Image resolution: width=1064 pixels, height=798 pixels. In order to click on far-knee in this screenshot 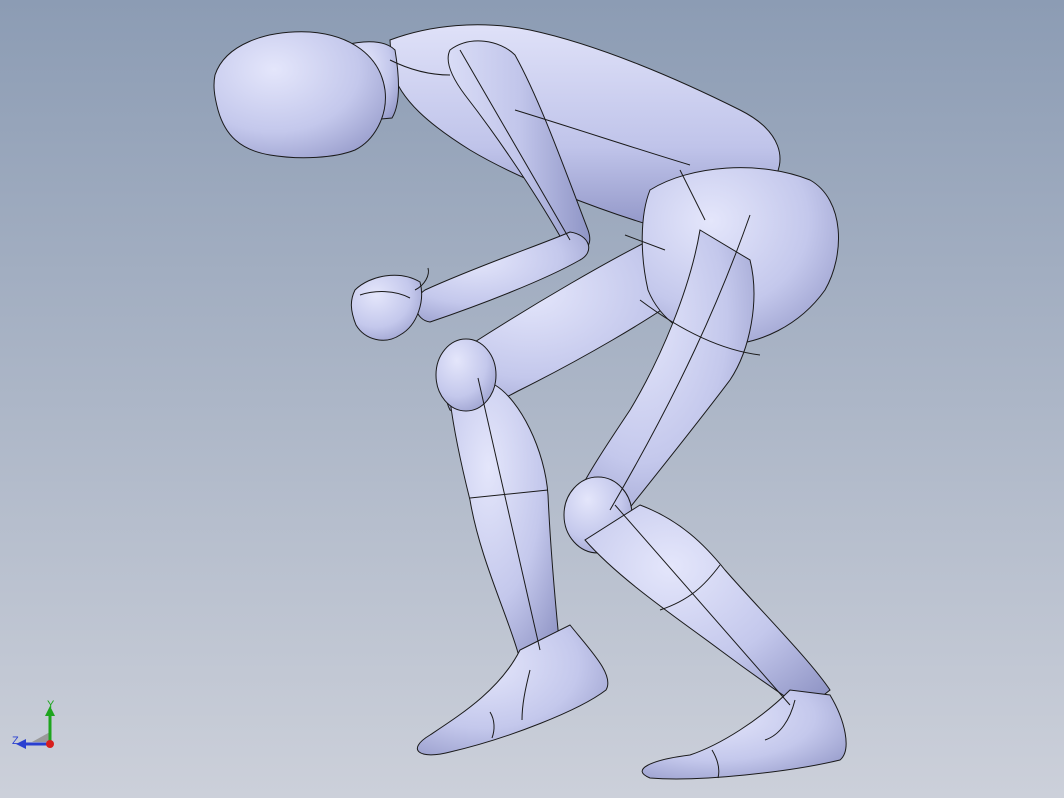, I will do `click(466, 375)`.